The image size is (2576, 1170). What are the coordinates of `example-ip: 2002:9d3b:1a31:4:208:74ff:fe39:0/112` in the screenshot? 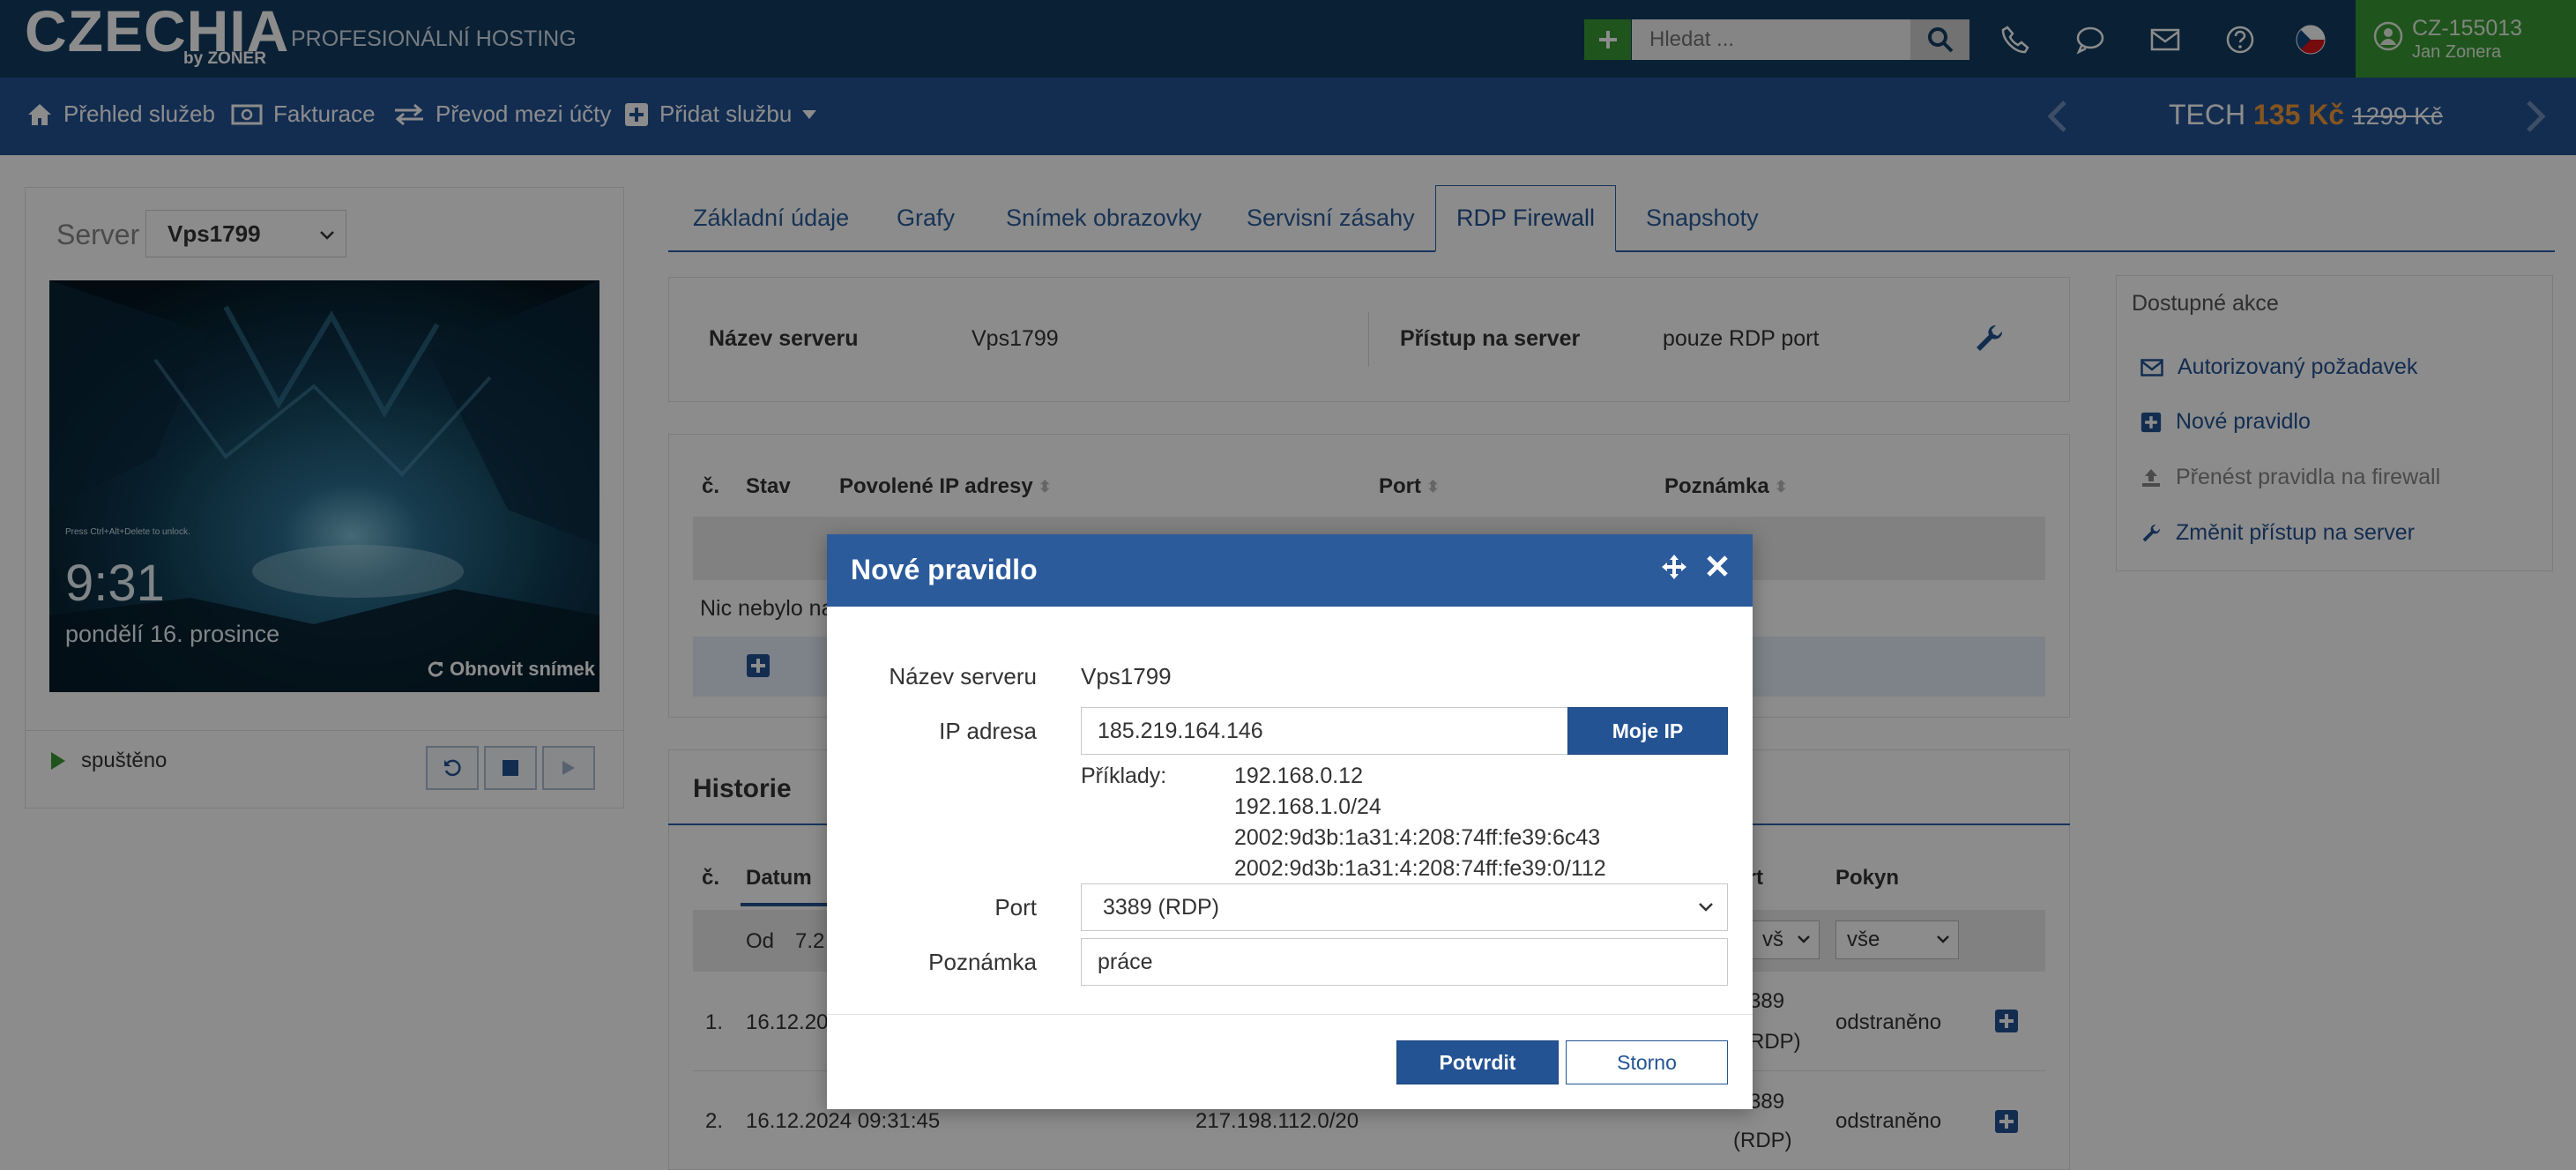 It's located at (1420, 868).